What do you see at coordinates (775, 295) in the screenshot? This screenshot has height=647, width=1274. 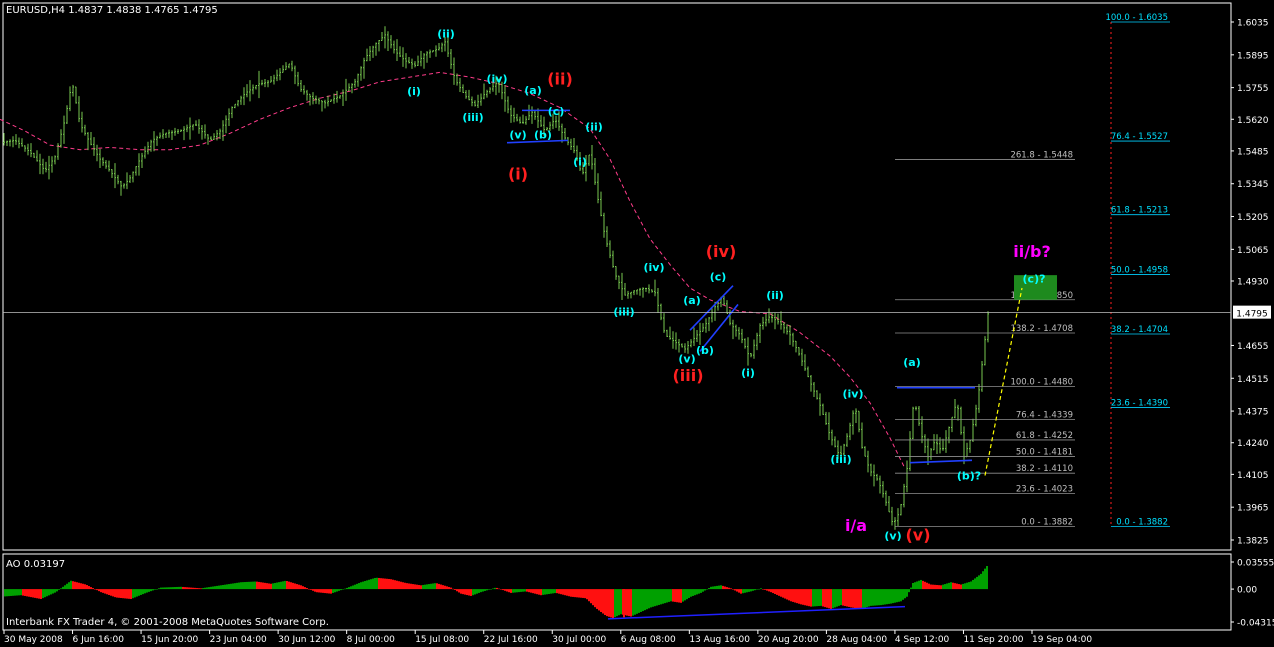 I see `wave-label: (ii)` at bounding box center [775, 295].